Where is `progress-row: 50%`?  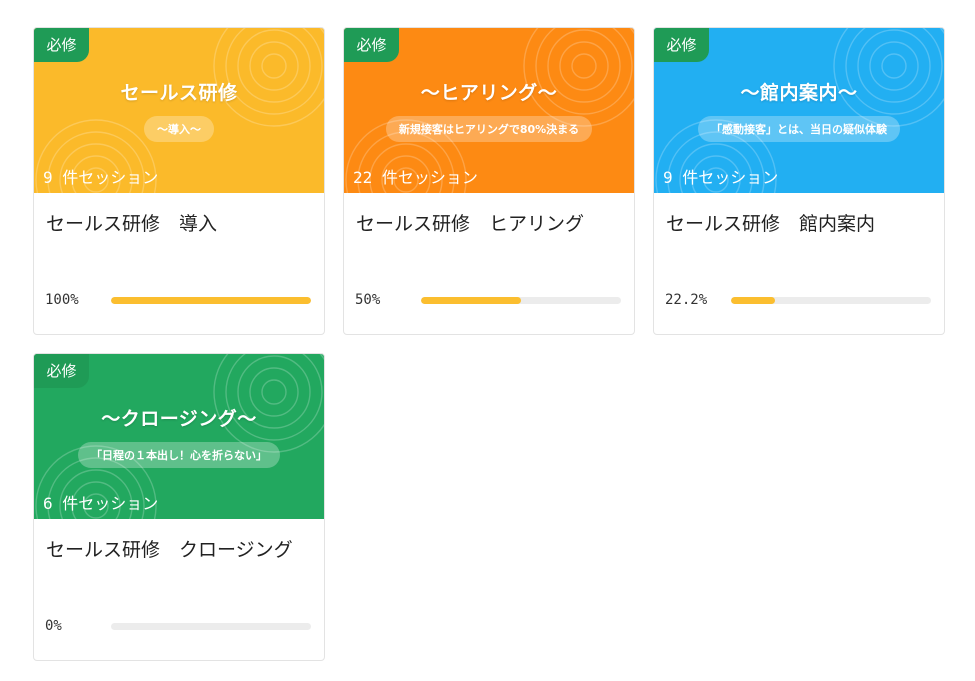 progress-row: 50% is located at coordinates (488, 300).